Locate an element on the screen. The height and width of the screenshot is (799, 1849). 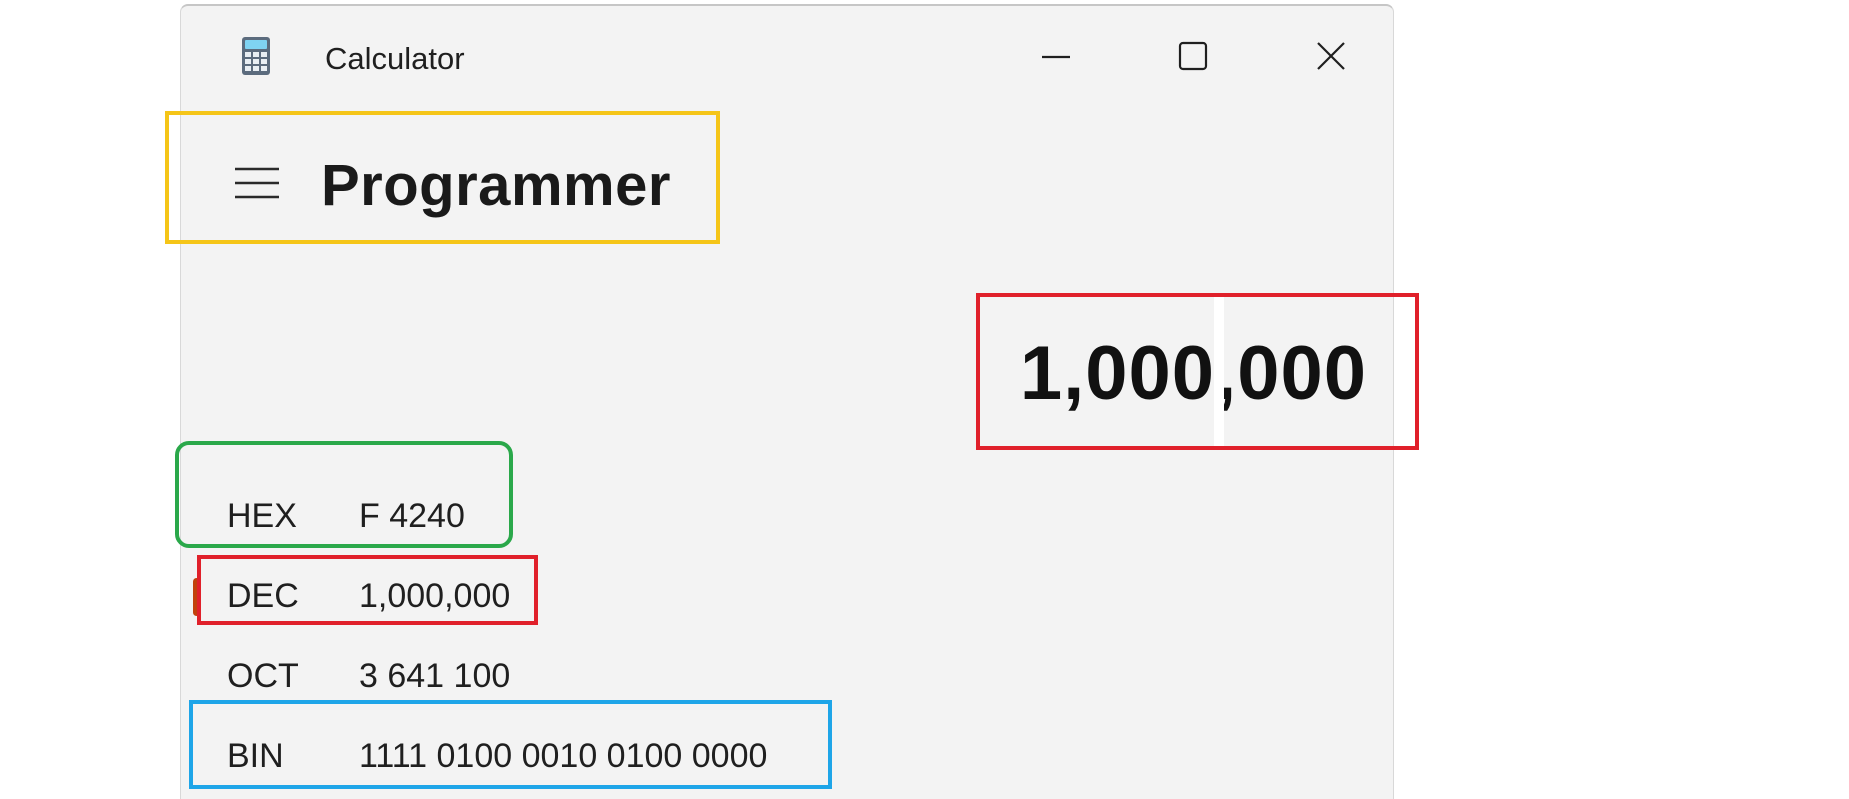
radix-value: 1111 0100 0010 0100 0000 is located at coordinates (563, 755).